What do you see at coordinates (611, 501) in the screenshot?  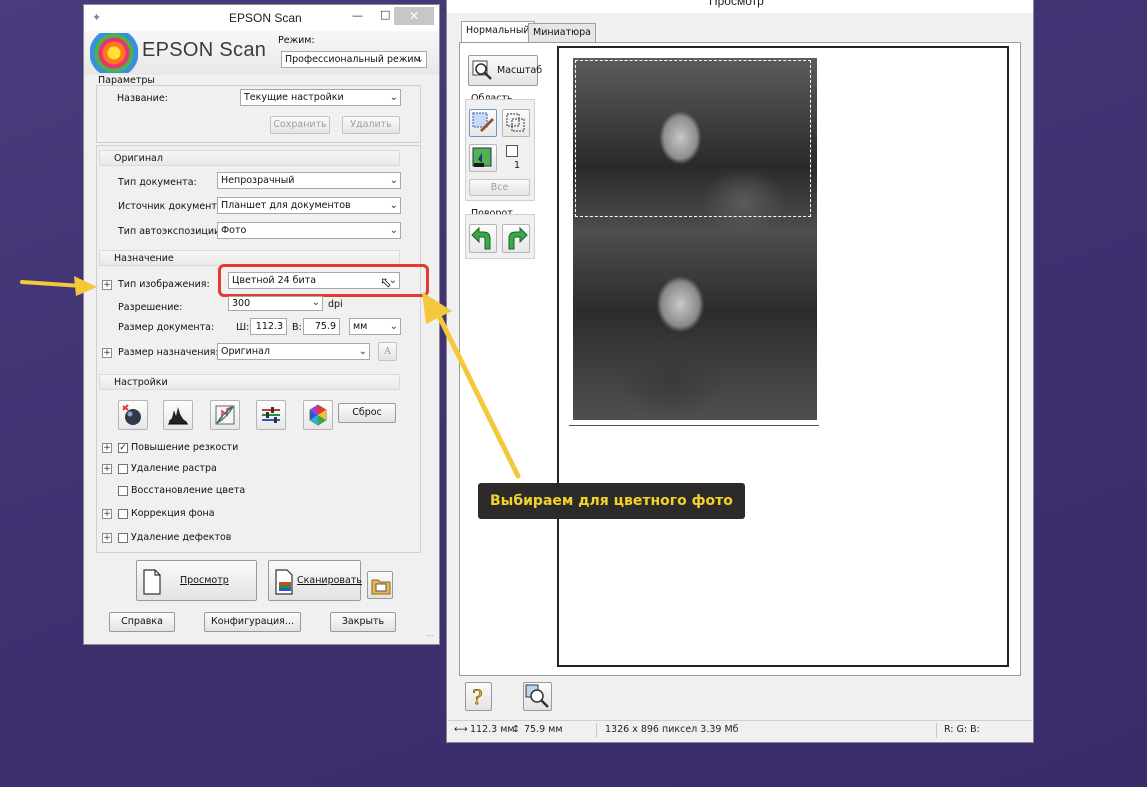 I see `annotation-tooltip: Выбираем для цветного фото` at bounding box center [611, 501].